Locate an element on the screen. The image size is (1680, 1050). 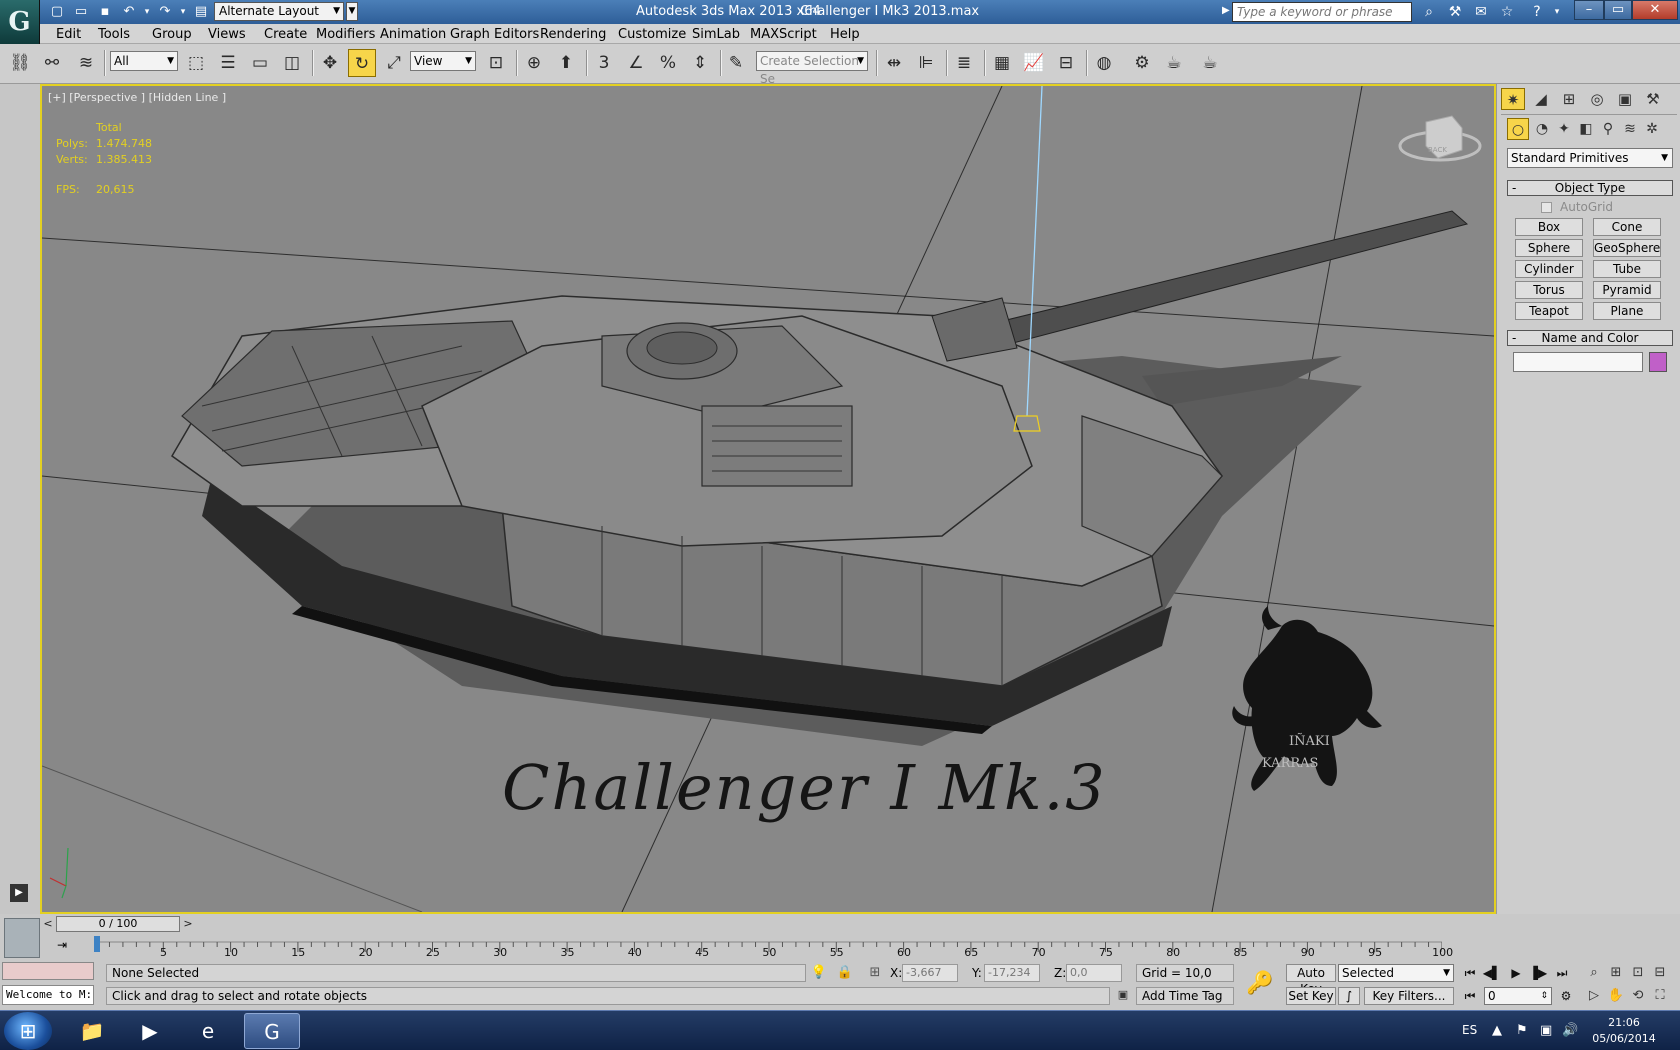
go-to-start-icon: ⏮ is located at coordinates (1470, 973).